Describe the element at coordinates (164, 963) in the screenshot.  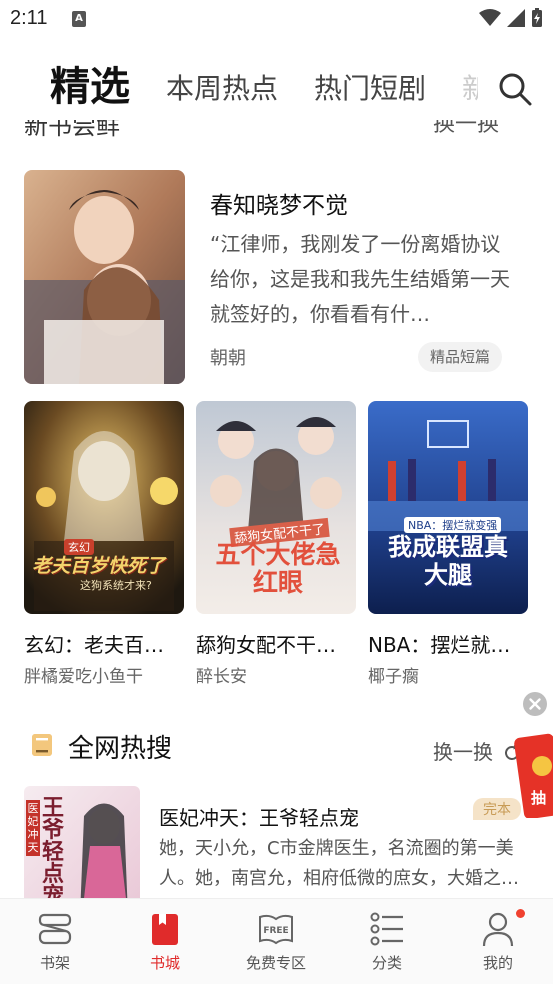
I see `nav-label: 书城` at that location.